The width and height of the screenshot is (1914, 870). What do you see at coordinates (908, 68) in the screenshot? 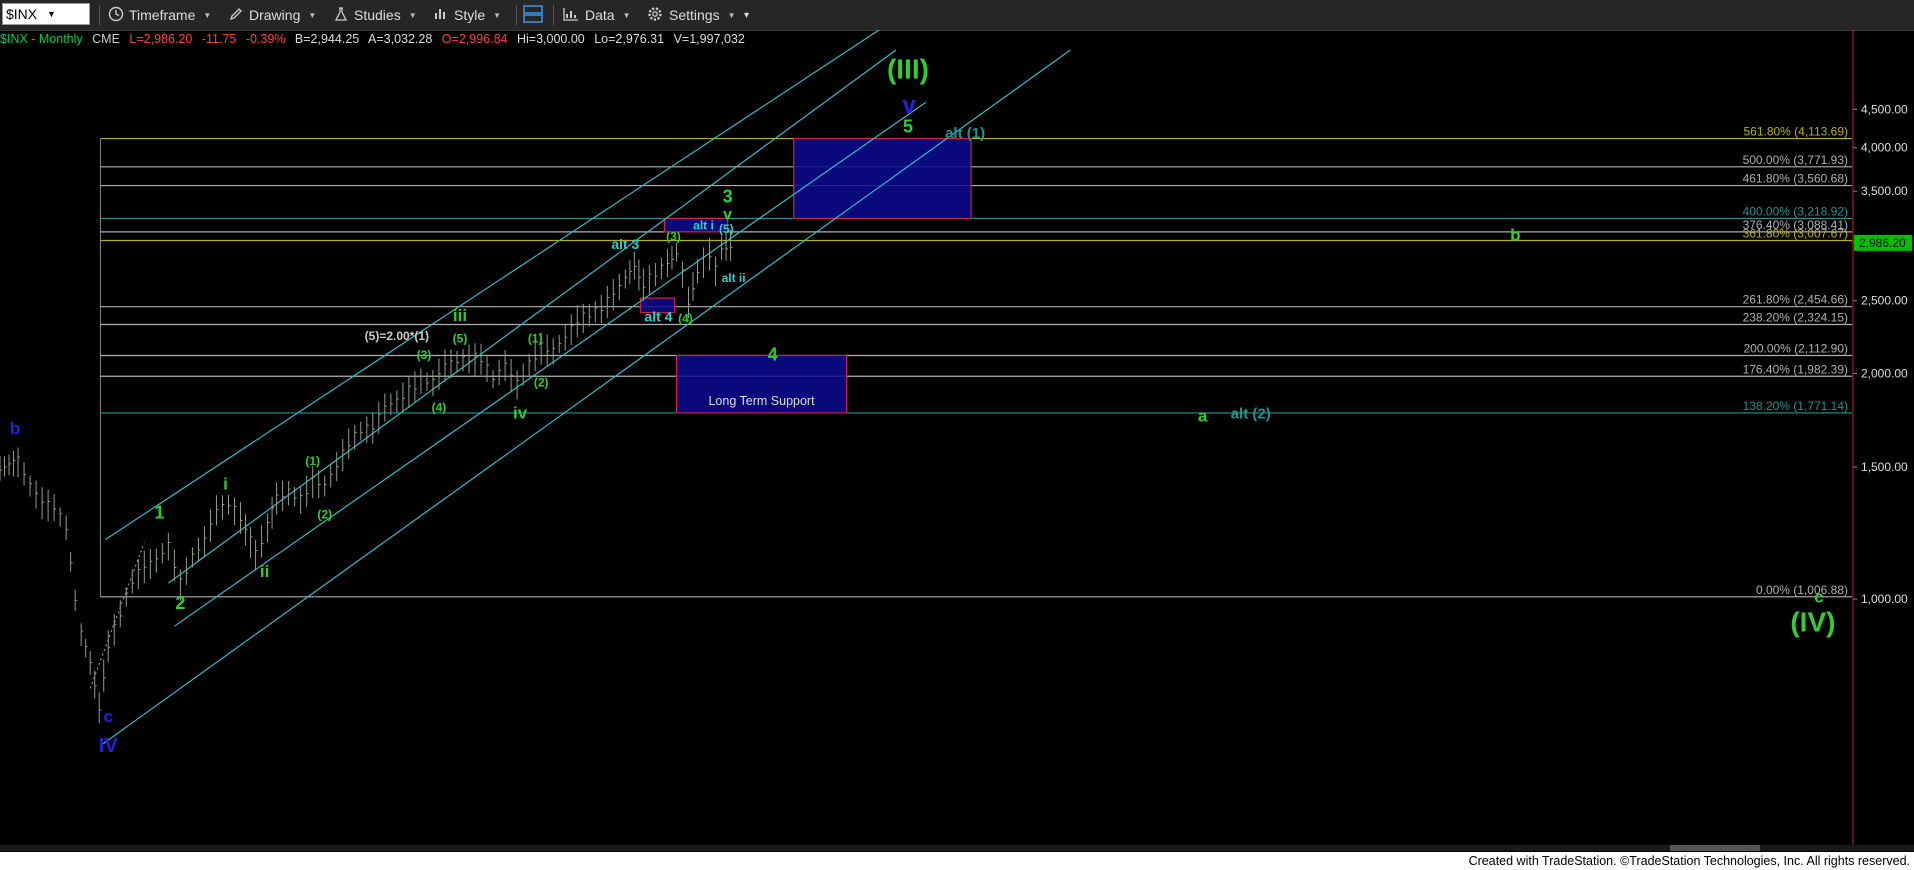
I see `wave-label: (III)` at bounding box center [908, 68].